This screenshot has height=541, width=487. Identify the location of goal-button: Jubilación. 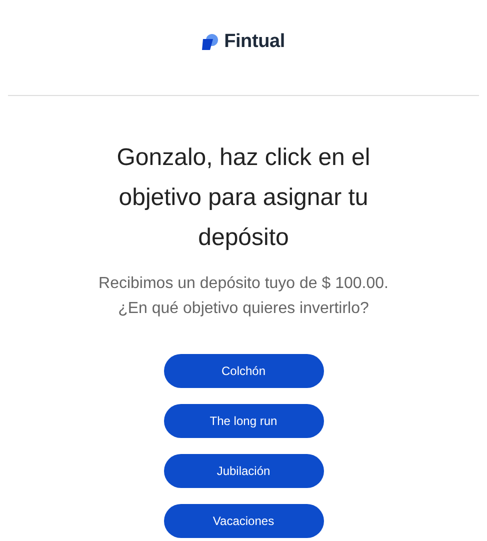
(244, 471).